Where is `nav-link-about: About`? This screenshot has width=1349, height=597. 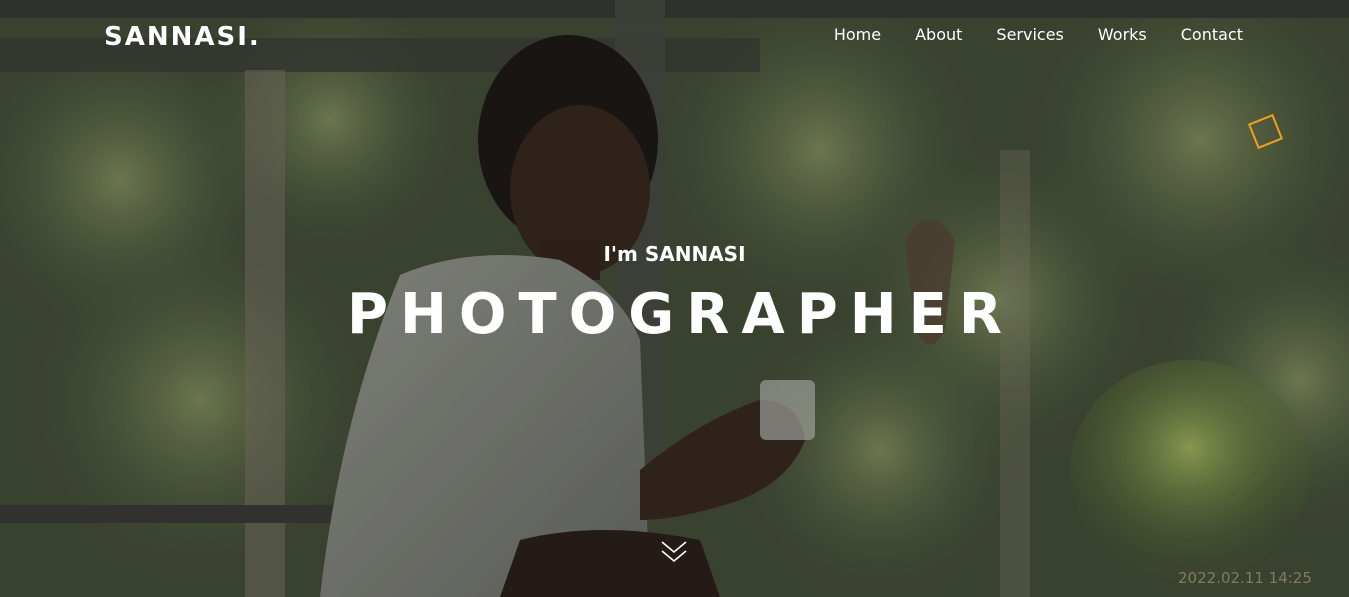 nav-link-about: About is located at coordinates (938, 35).